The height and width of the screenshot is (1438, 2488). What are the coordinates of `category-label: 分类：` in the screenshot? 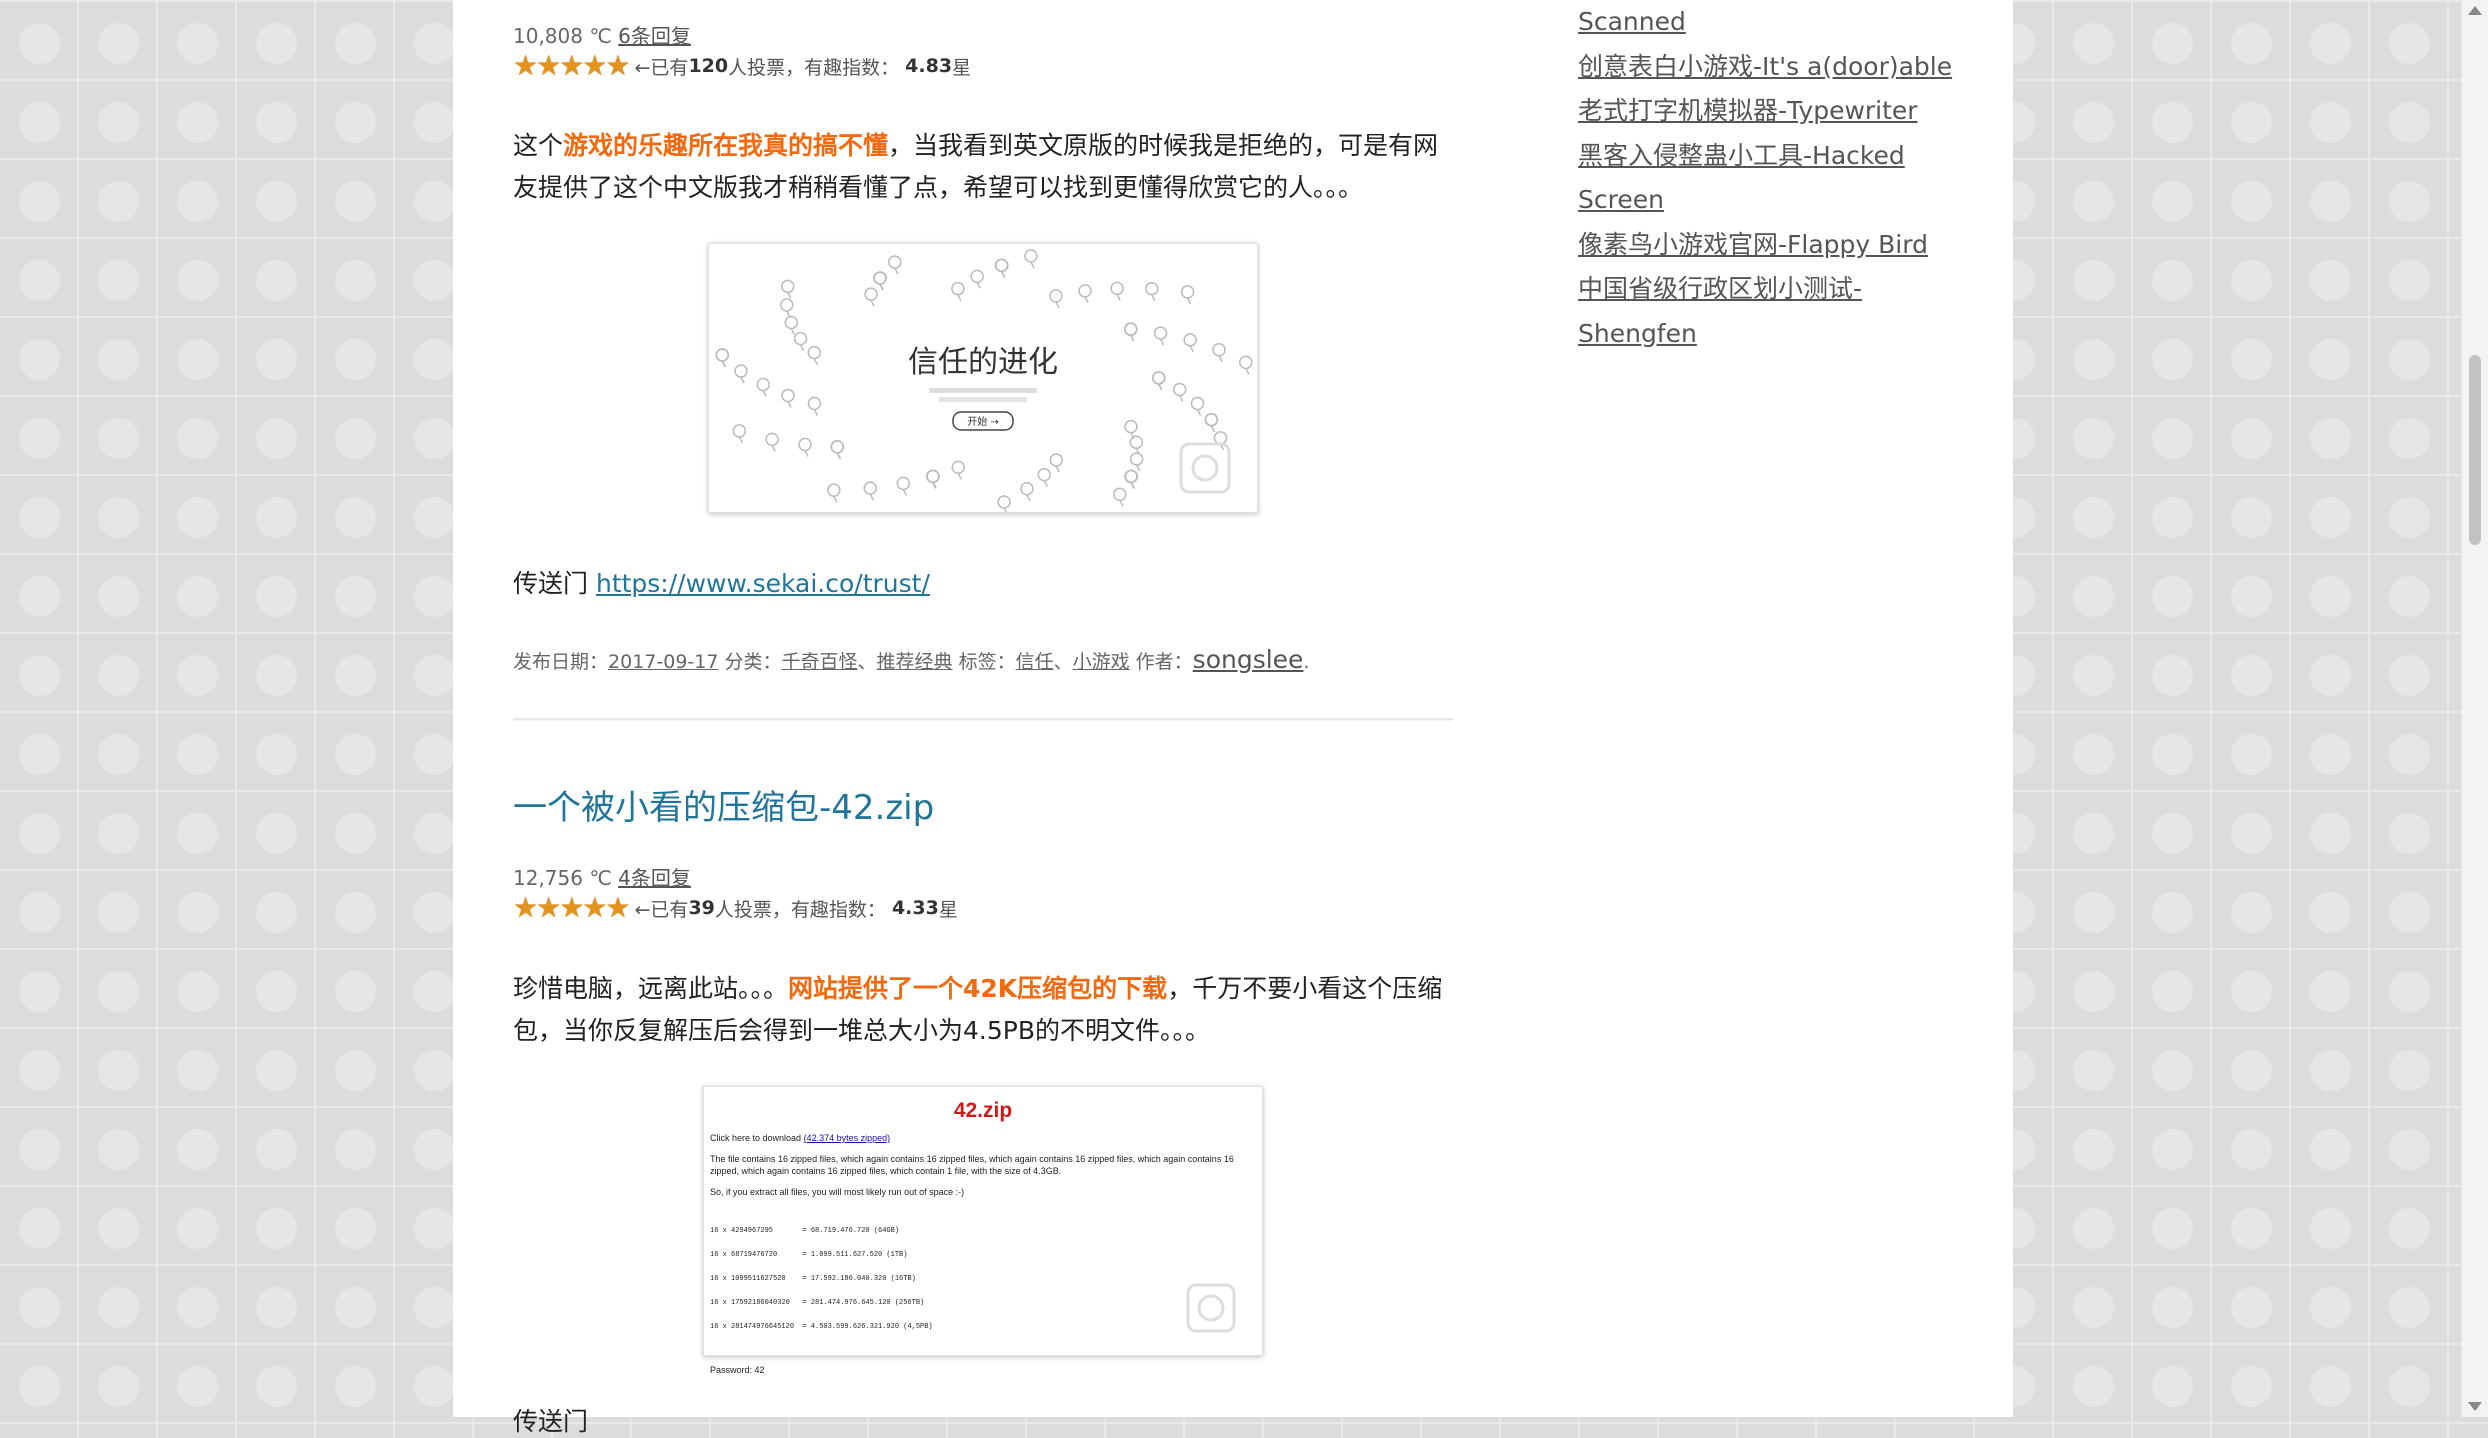 It's located at (750, 662).